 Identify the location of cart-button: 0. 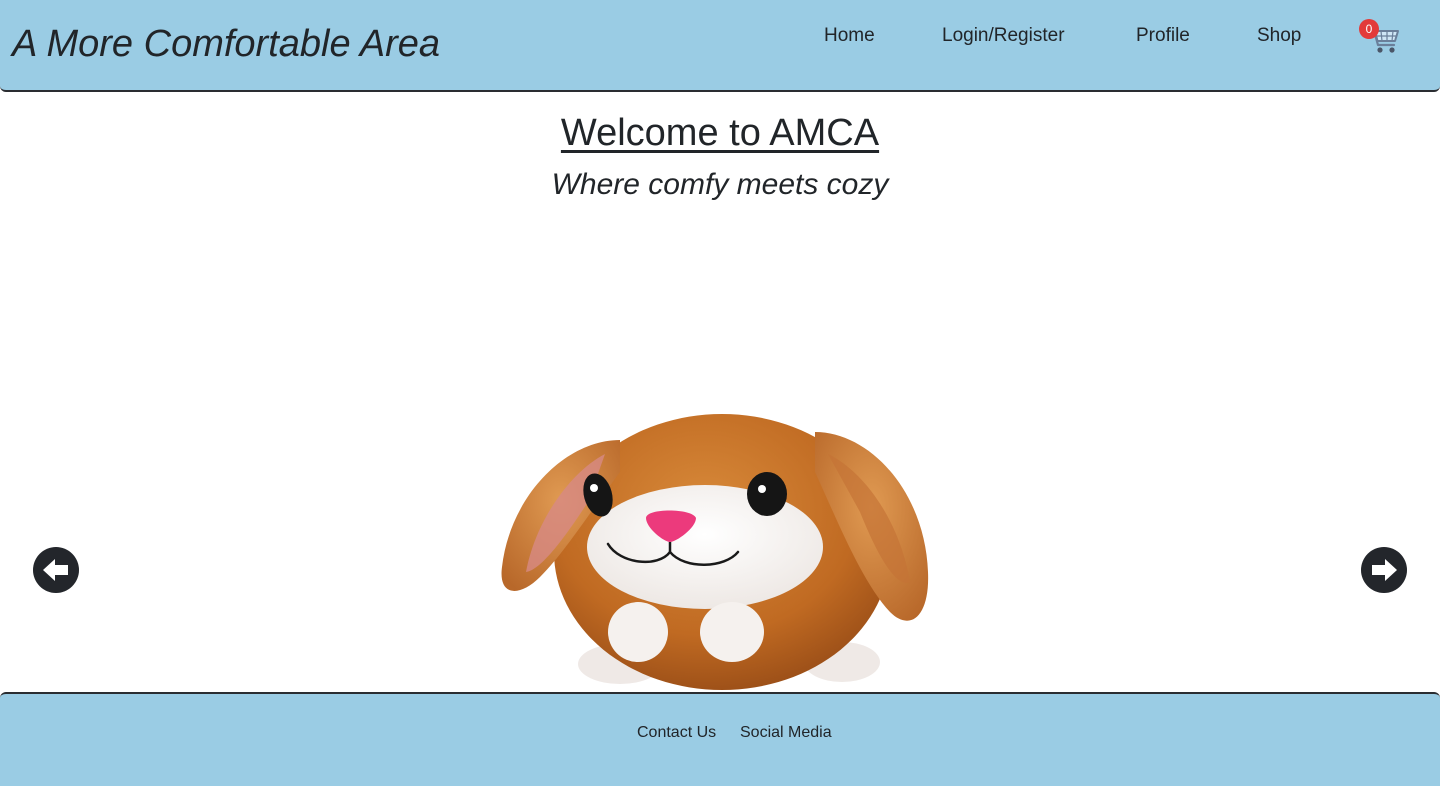
(1380, 37).